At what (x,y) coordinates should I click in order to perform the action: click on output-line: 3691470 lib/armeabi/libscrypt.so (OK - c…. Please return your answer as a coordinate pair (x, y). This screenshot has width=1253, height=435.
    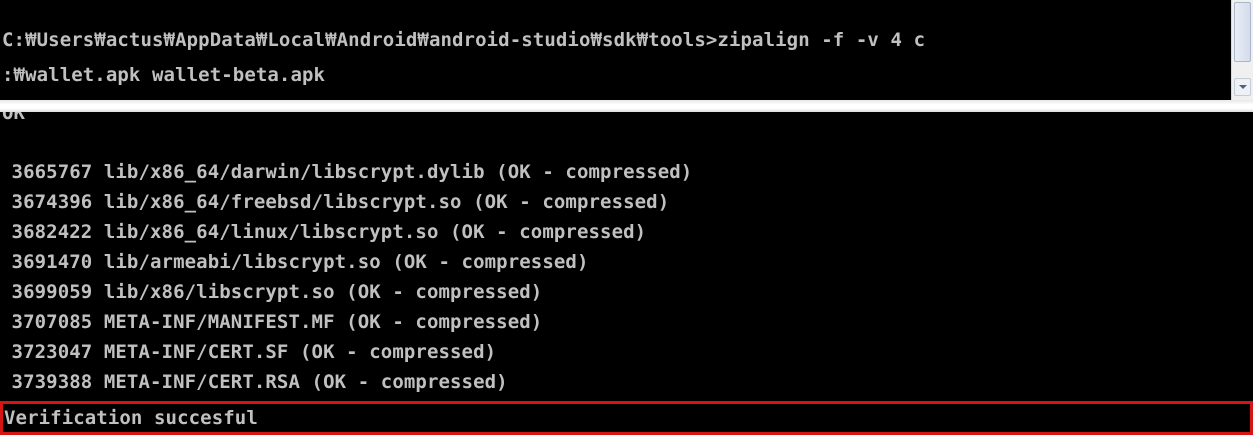
    Looking at the image, I should click on (294, 262).